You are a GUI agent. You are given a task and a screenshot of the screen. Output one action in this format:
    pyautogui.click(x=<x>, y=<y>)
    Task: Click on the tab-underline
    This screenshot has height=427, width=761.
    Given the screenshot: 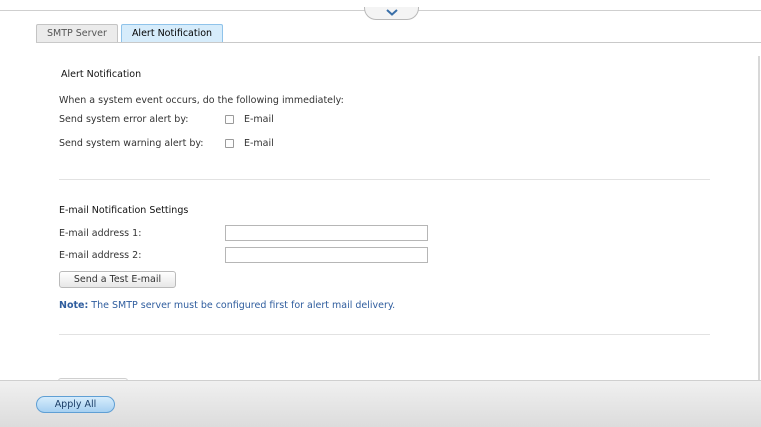 What is the action you would take?
    pyautogui.click(x=398, y=42)
    